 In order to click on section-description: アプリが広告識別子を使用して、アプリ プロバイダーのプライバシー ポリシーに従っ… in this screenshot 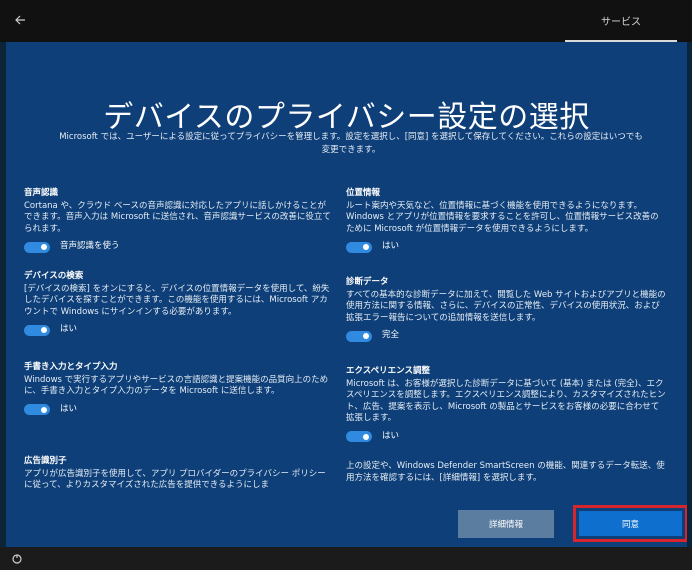, I will do `click(175, 479)`.